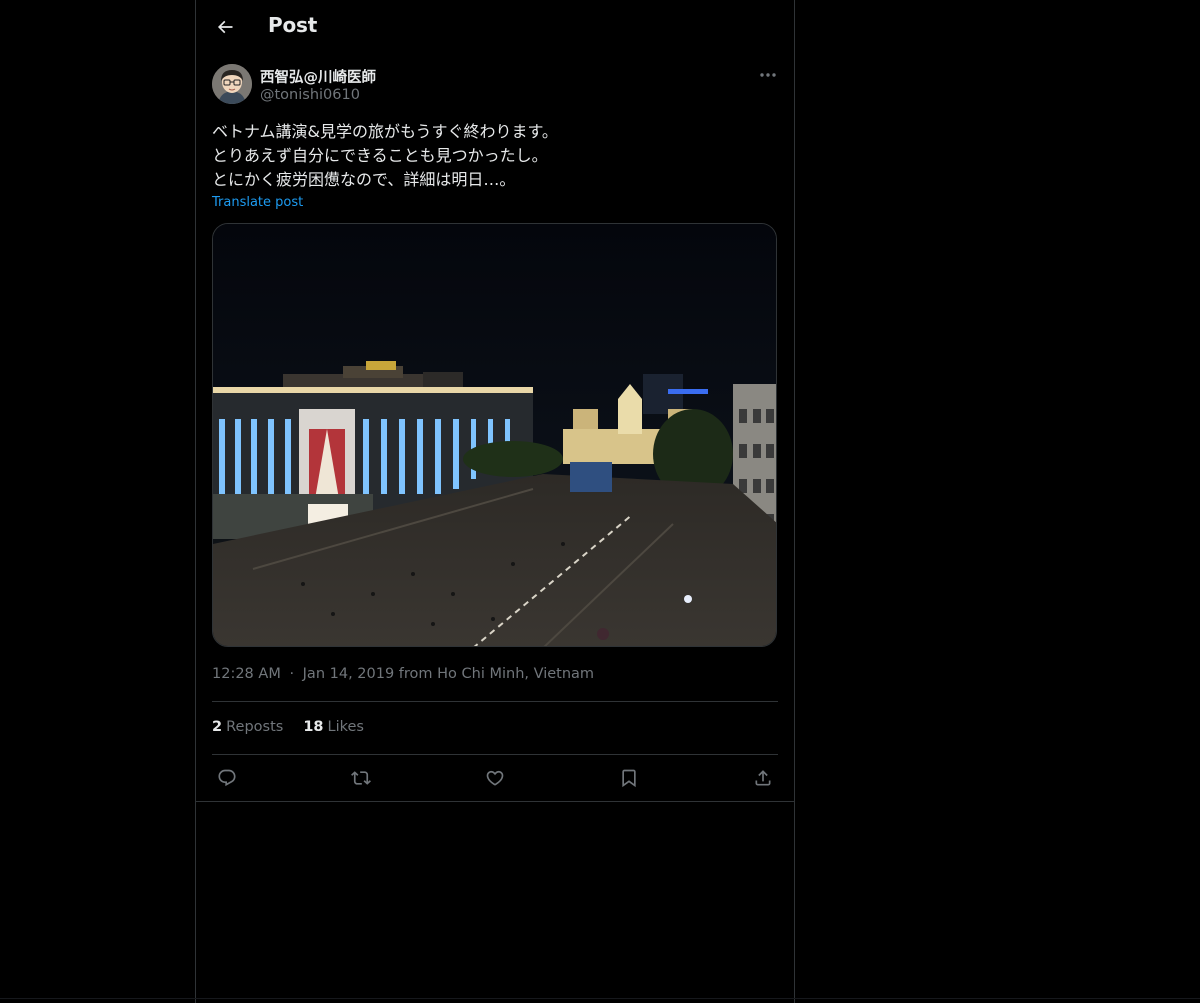 The image size is (1200, 1003). I want to click on avatar, so click(232, 84).